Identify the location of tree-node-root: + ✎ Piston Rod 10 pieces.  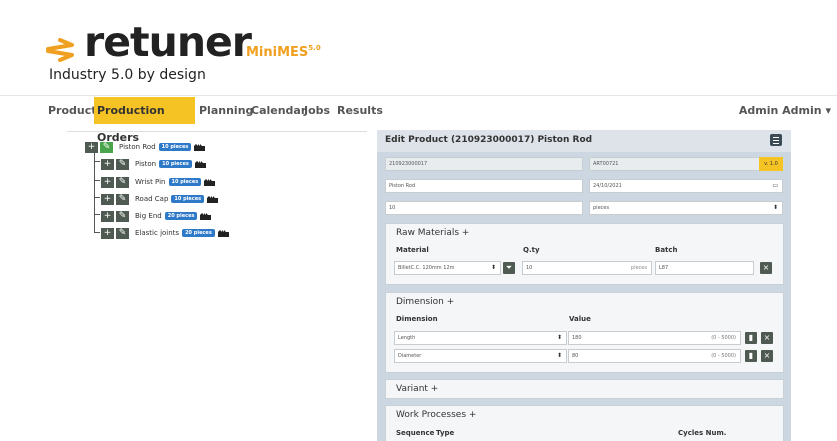
(145, 147).